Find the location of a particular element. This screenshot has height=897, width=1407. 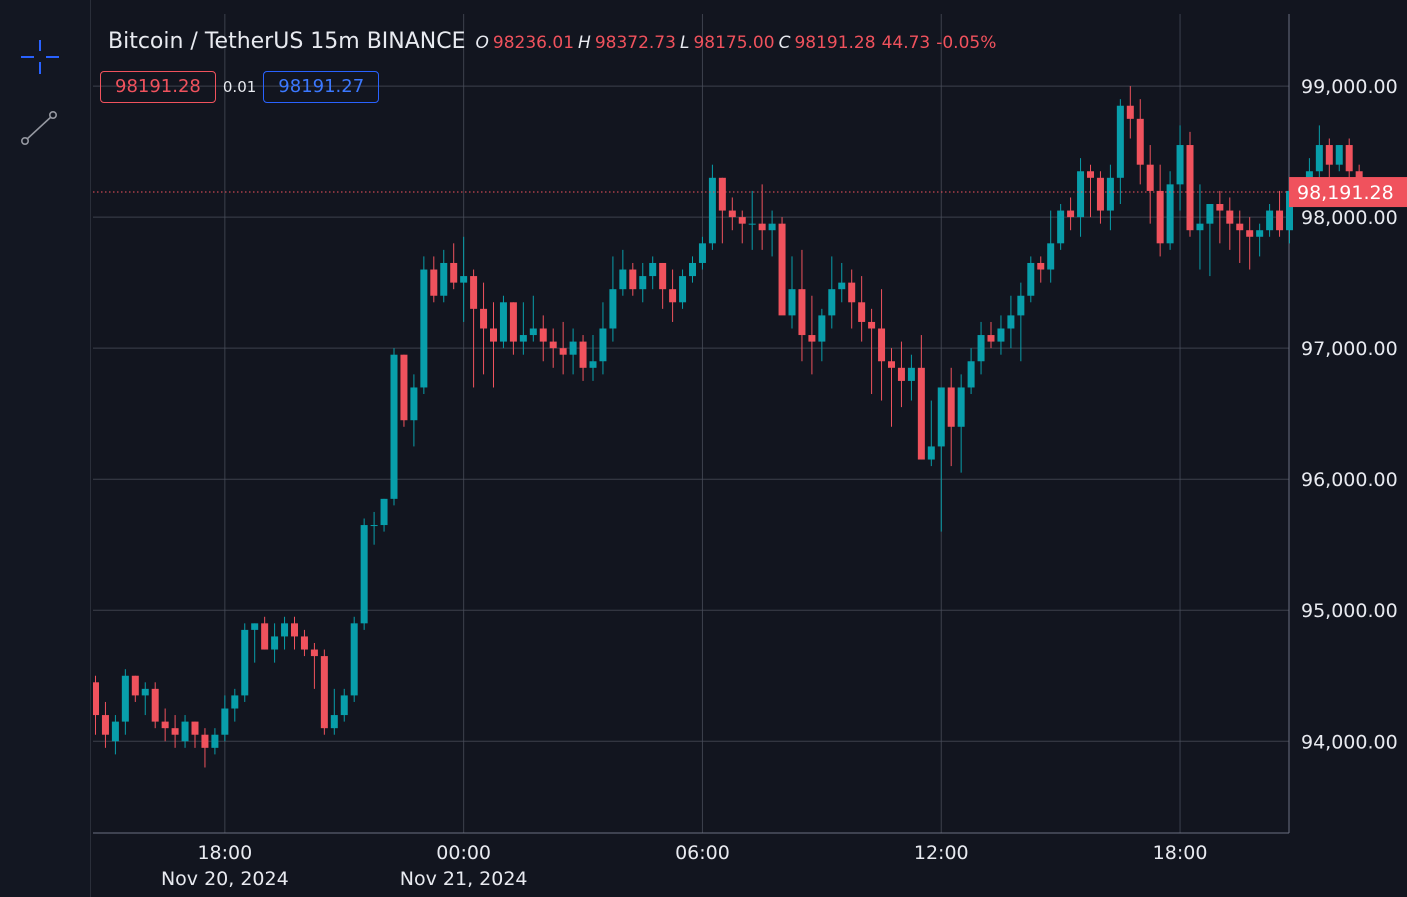

close-value: 98191.28 is located at coordinates (835, 43).